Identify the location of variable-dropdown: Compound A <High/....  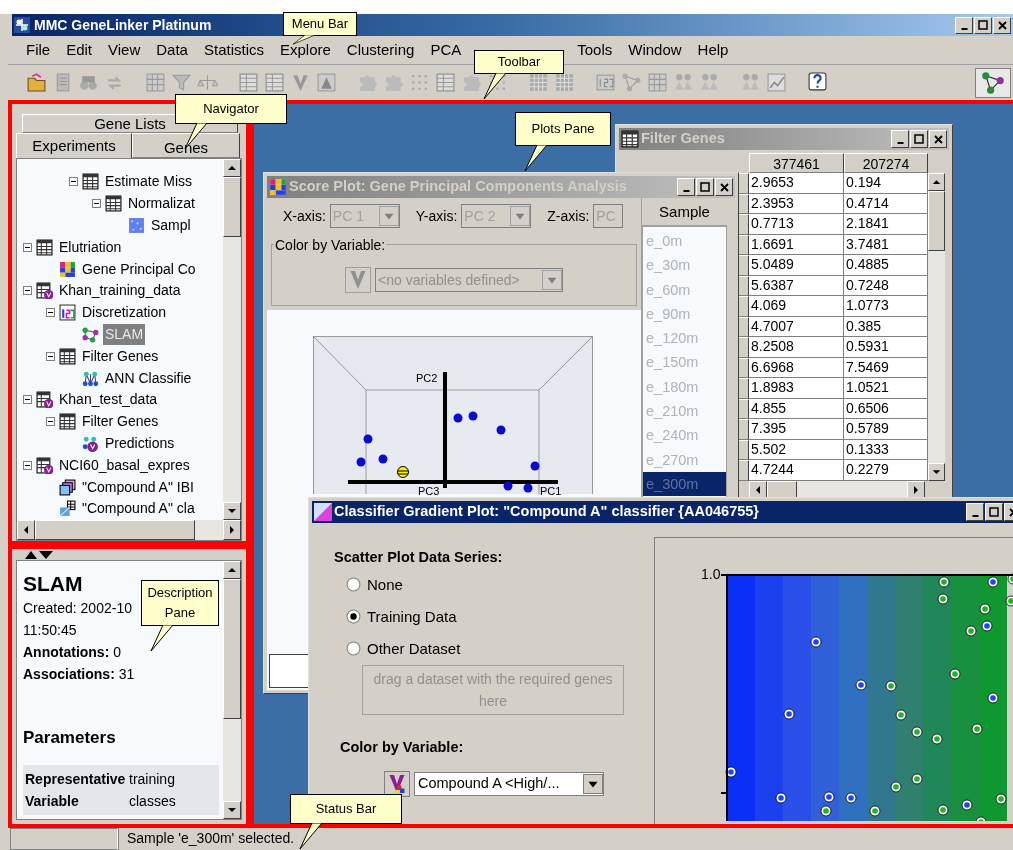
(509, 783).